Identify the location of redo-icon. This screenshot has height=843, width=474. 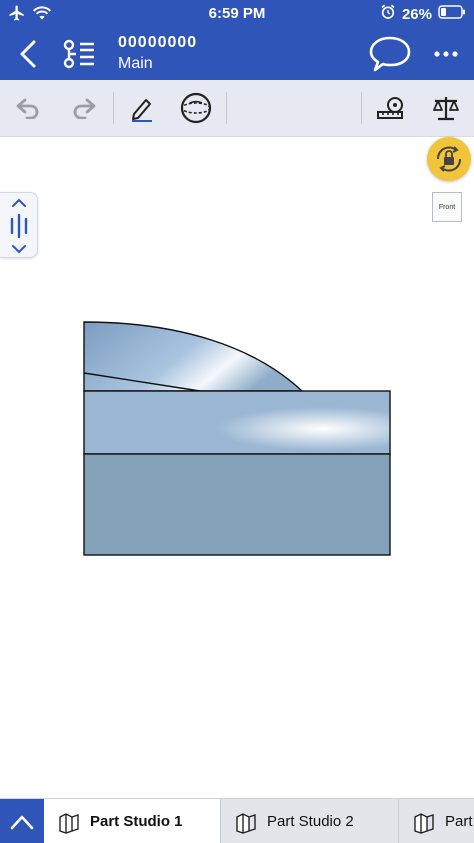
(84, 108).